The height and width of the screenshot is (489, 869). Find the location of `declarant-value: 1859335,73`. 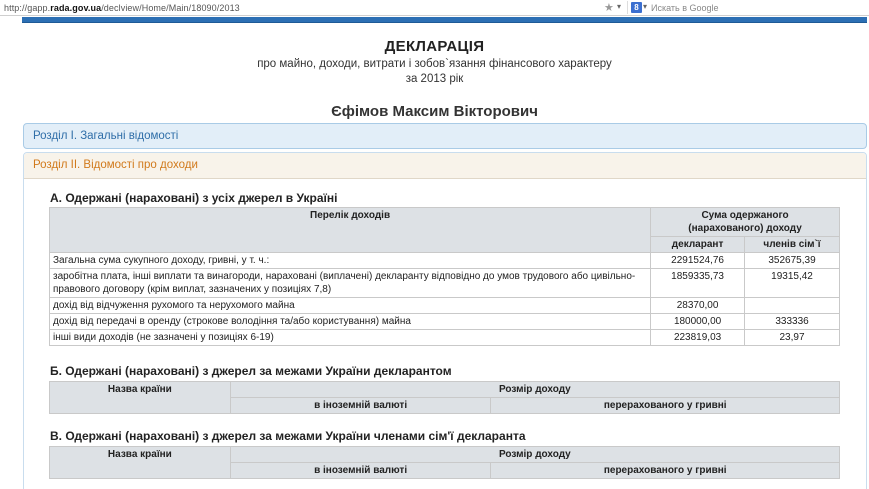

declarant-value: 1859335,73 is located at coordinates (698, 283).